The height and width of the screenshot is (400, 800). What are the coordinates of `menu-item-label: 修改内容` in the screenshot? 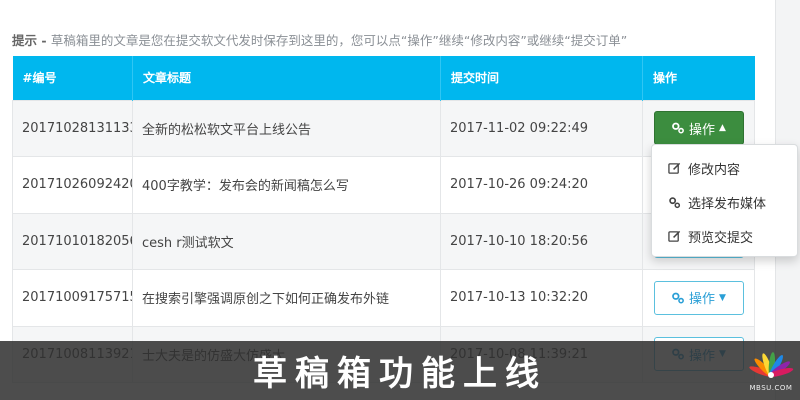 It's located at (714, 170).